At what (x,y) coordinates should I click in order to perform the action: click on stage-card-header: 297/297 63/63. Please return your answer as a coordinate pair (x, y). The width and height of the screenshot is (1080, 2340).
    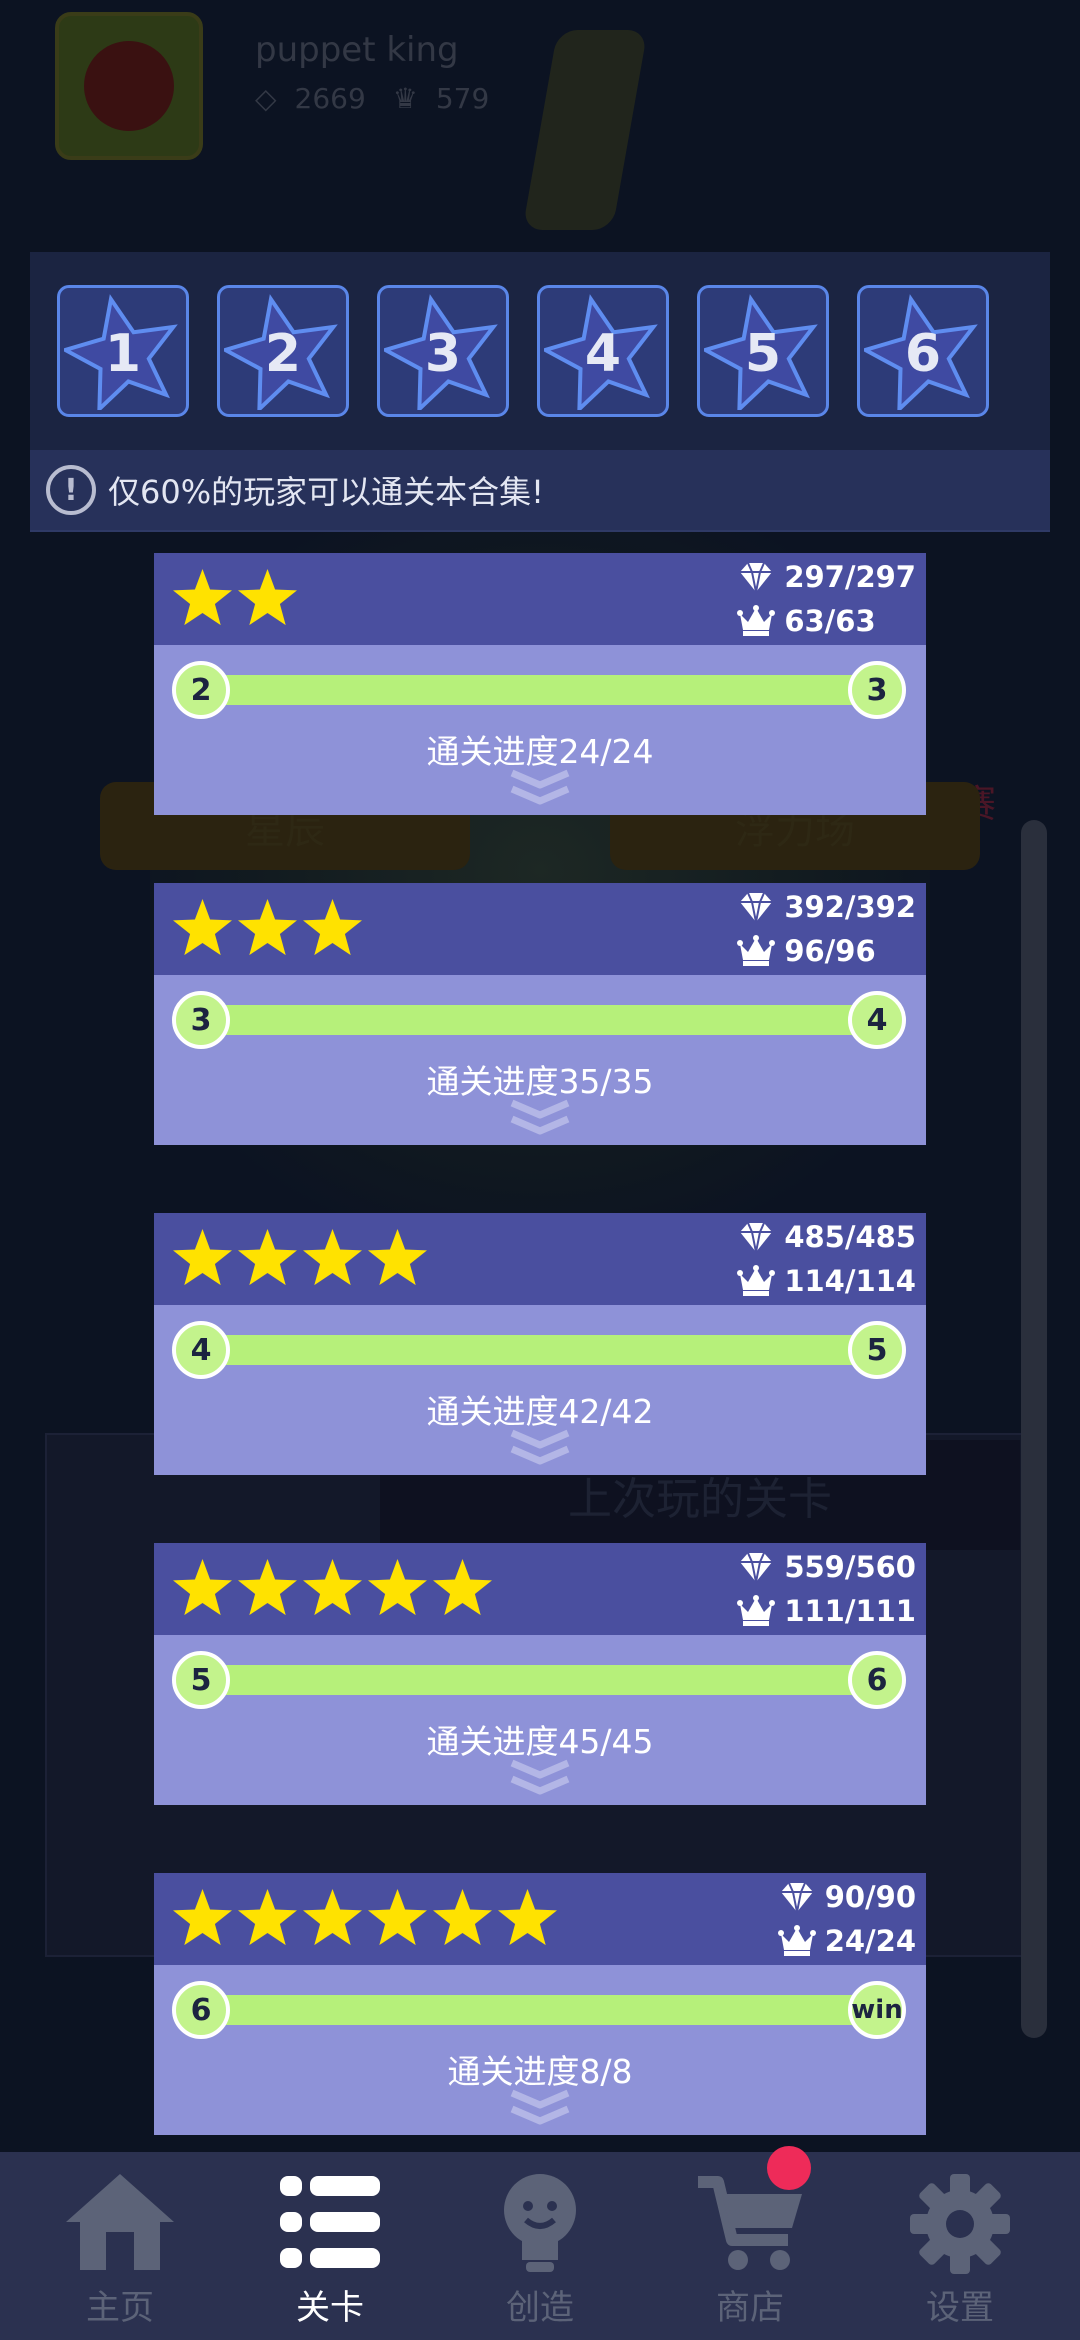
    Looking at the image, I should click on (540, 599).